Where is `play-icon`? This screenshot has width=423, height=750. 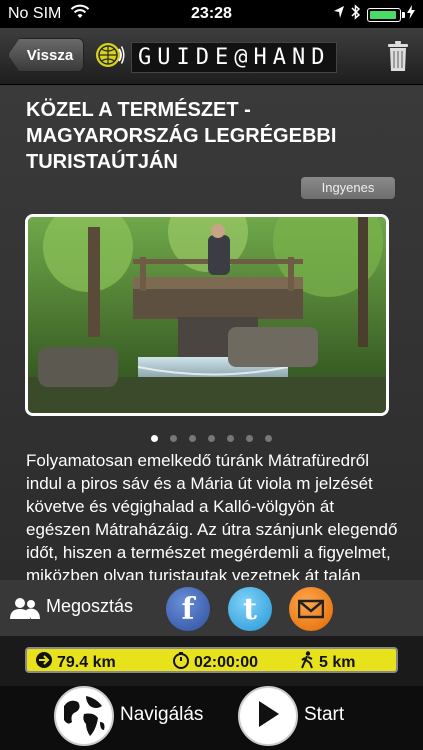
play-icon is located at coordinates (268, 716).